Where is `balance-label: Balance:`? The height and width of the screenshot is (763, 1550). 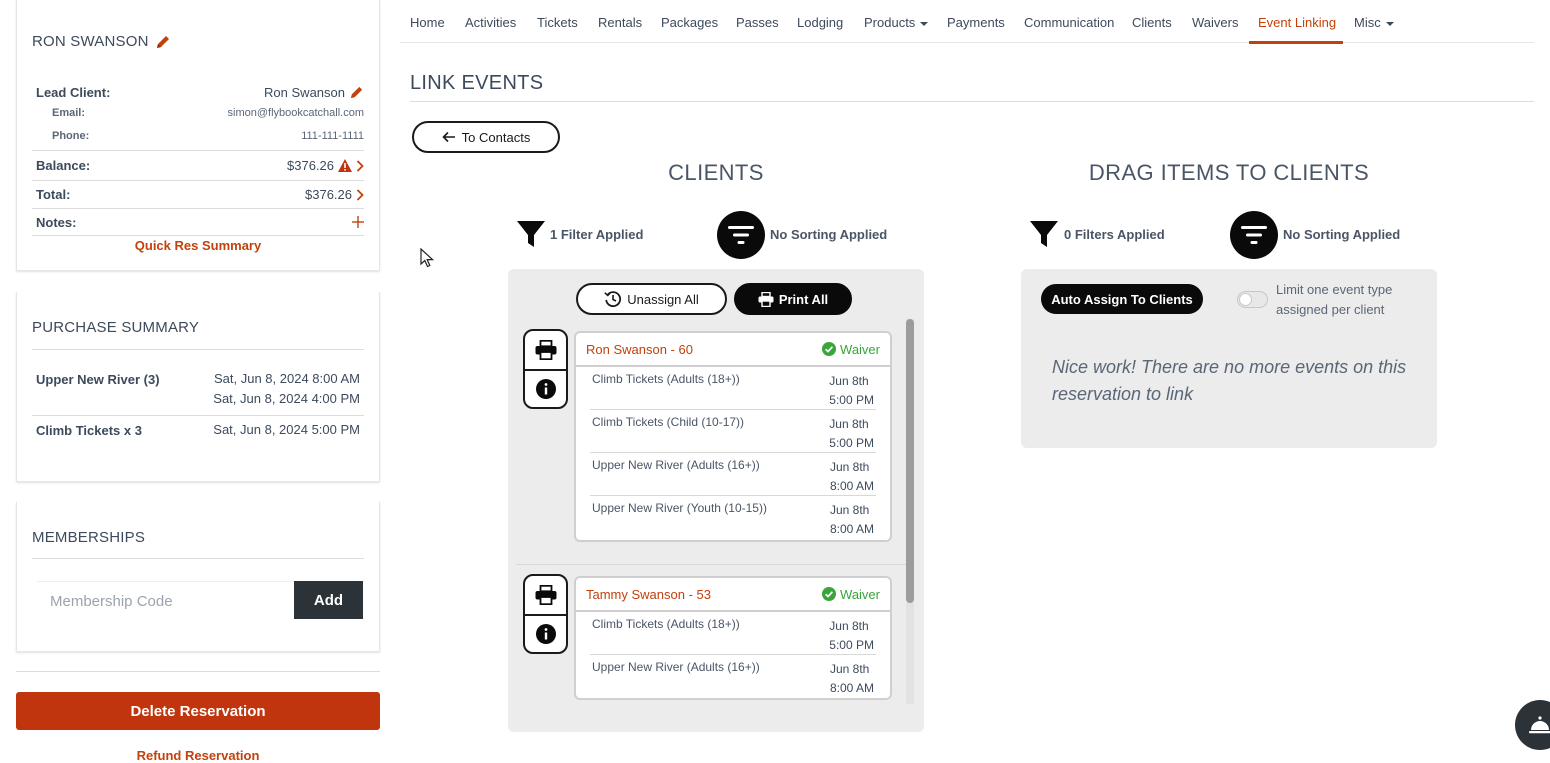
balance-label: Balance: is located at coordinates (63, 165).